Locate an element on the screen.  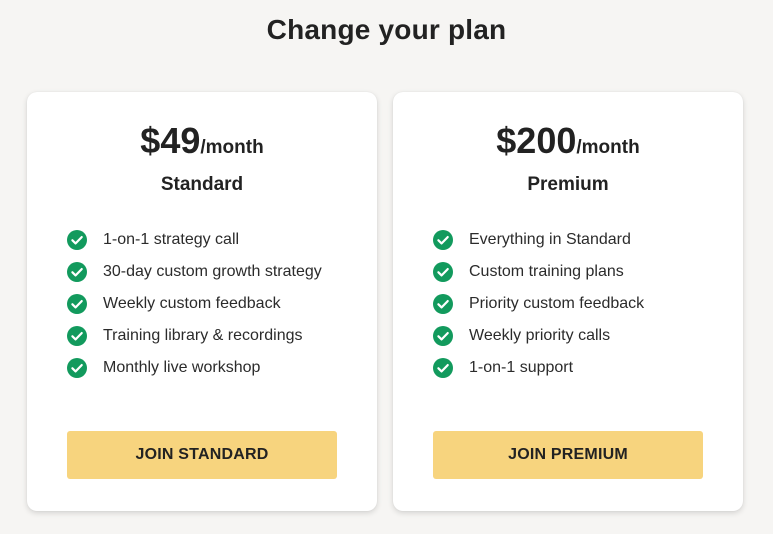
page-title: Change your plan is located at coordinates (386, 29).